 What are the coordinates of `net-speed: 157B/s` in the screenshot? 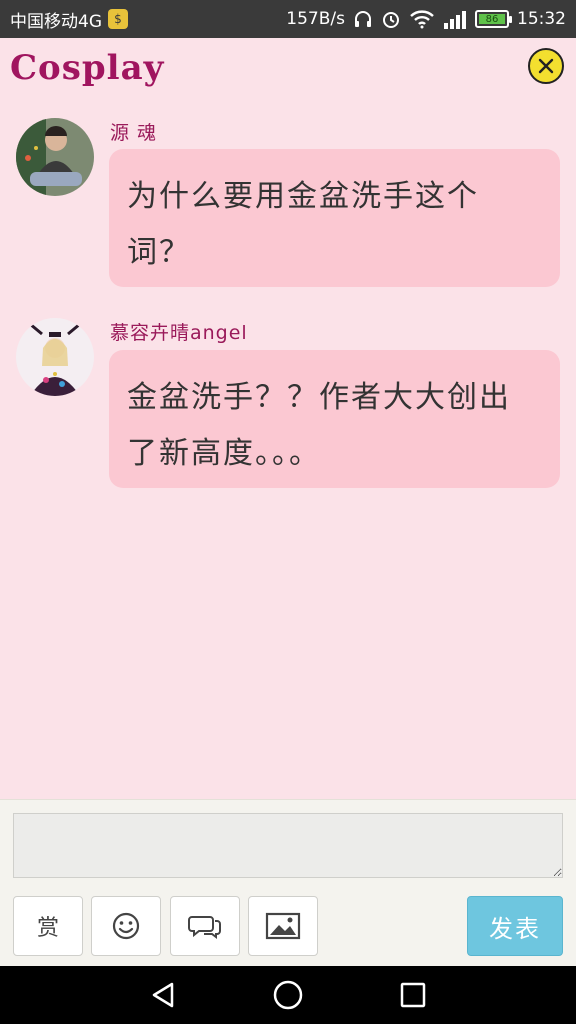 It's located at (315, 19).